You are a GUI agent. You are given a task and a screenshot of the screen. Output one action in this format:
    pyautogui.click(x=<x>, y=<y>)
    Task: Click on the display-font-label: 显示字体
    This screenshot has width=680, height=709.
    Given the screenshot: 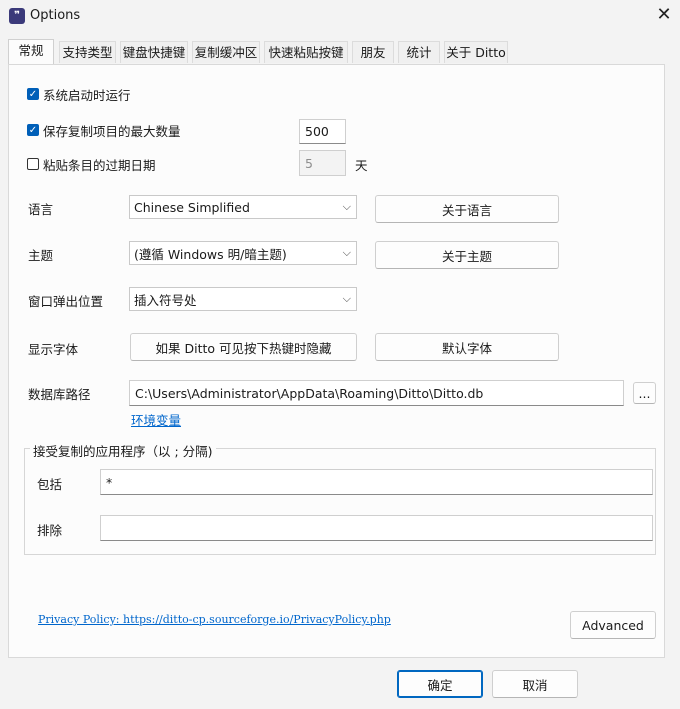 What is the action you would take?
    pyautogui.click(x=53, y=349)
    